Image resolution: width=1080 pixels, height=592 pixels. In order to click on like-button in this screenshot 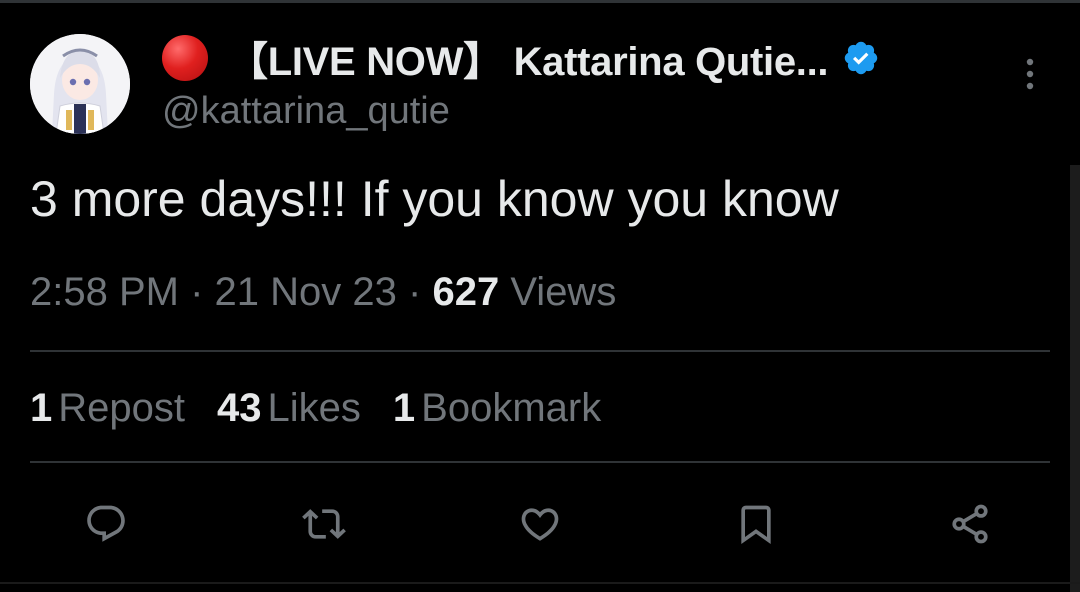, I will do `click(540, 524)`.